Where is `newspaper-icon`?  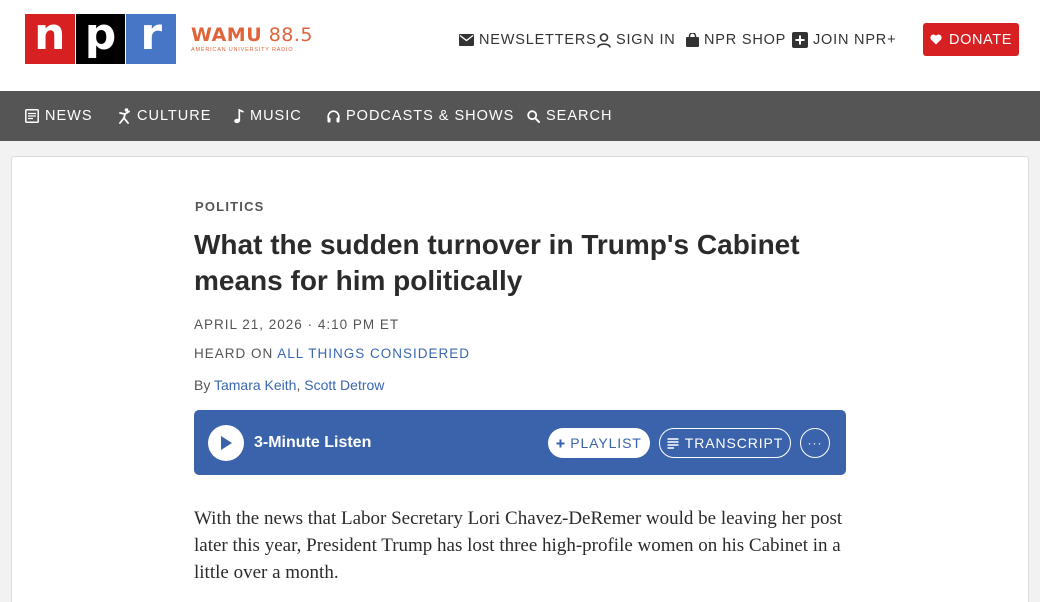
newspaper-icon is located at coordinates (32, 116).